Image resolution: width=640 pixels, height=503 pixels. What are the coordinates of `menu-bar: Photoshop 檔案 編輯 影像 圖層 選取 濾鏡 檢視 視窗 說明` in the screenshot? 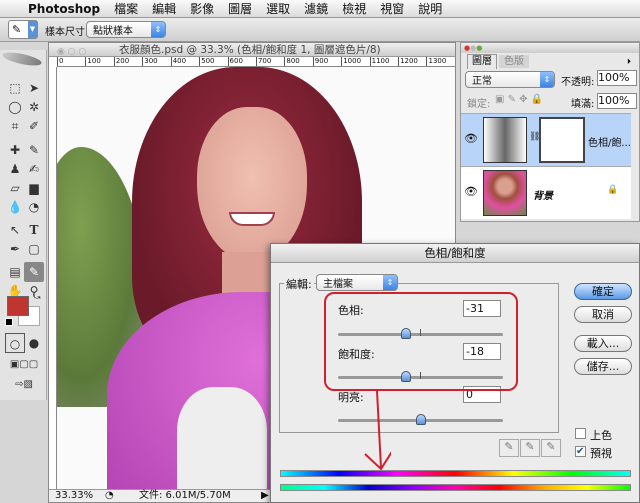 It's located at (320, 9).